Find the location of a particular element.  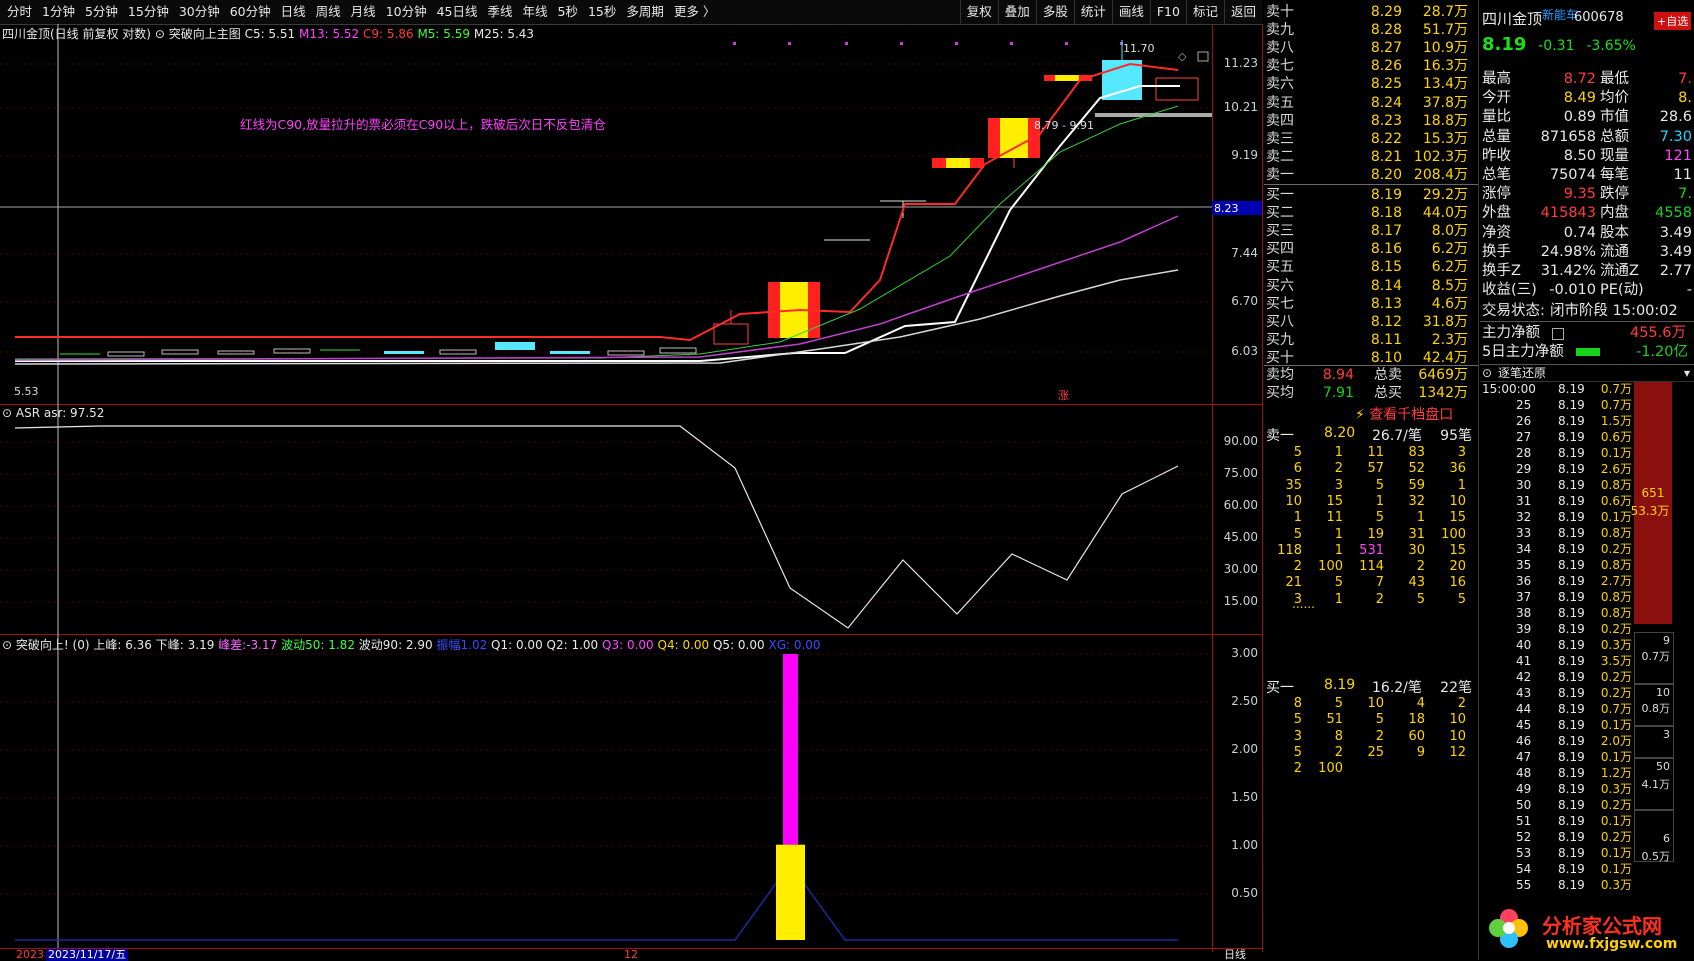

y-axis-label: 60.00 is located at coordinates (1240, 505).